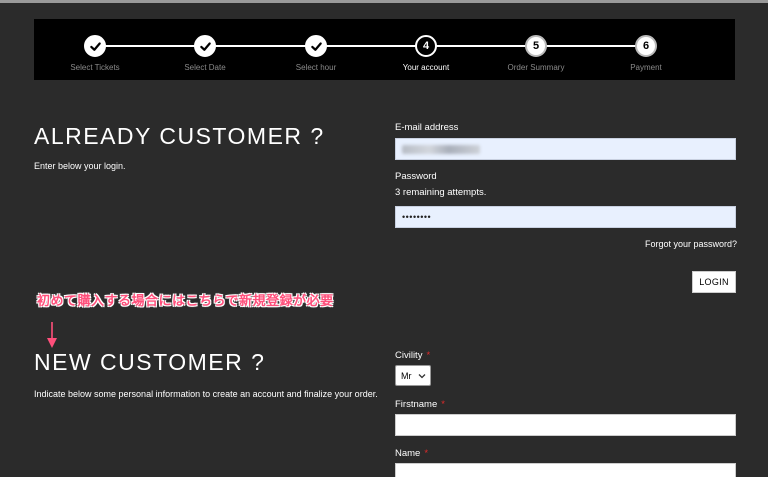 The height and width of the screenshot is (477, 768). I want to click on step-payment: 6 Payment, so click(646, 53).